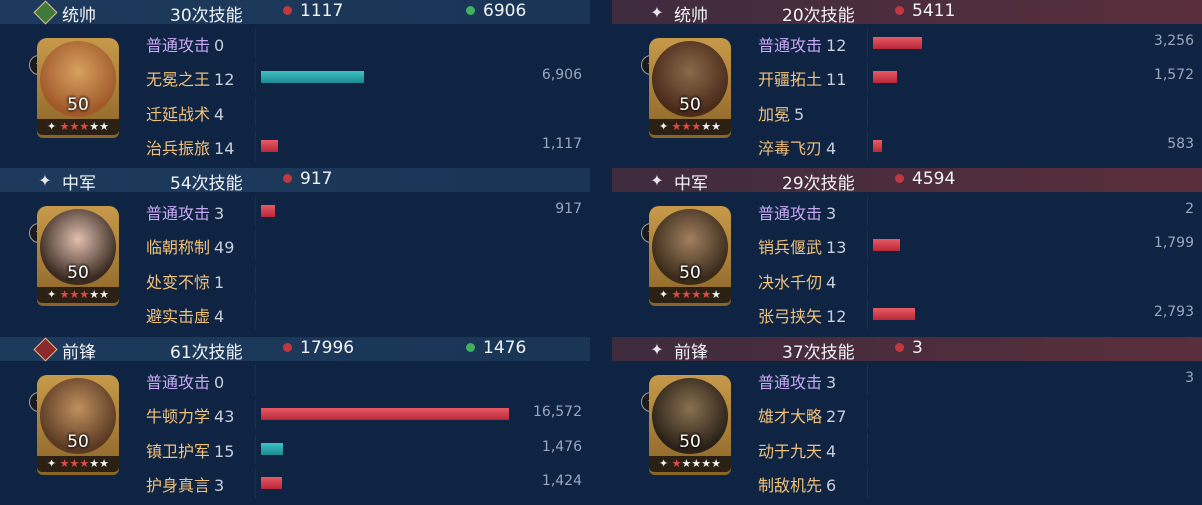 This screenshot has width=1202, height=505. Describe the element at coordinates (185, 484) in the screenshot. I see `skill-name: 护身真言 3` at that location.